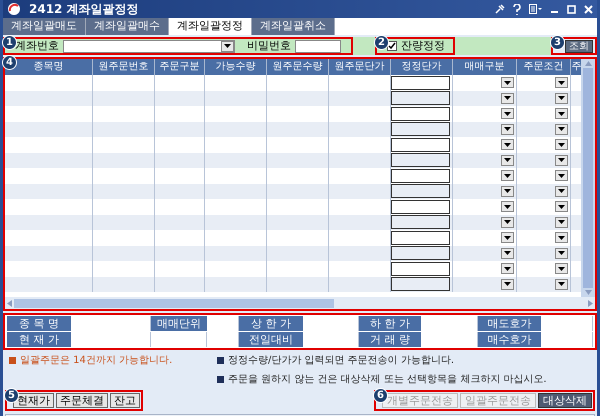 The height and width of the screenshot is (416, 600). I want to click on info-label: 종 목 명, so click(39, 323).